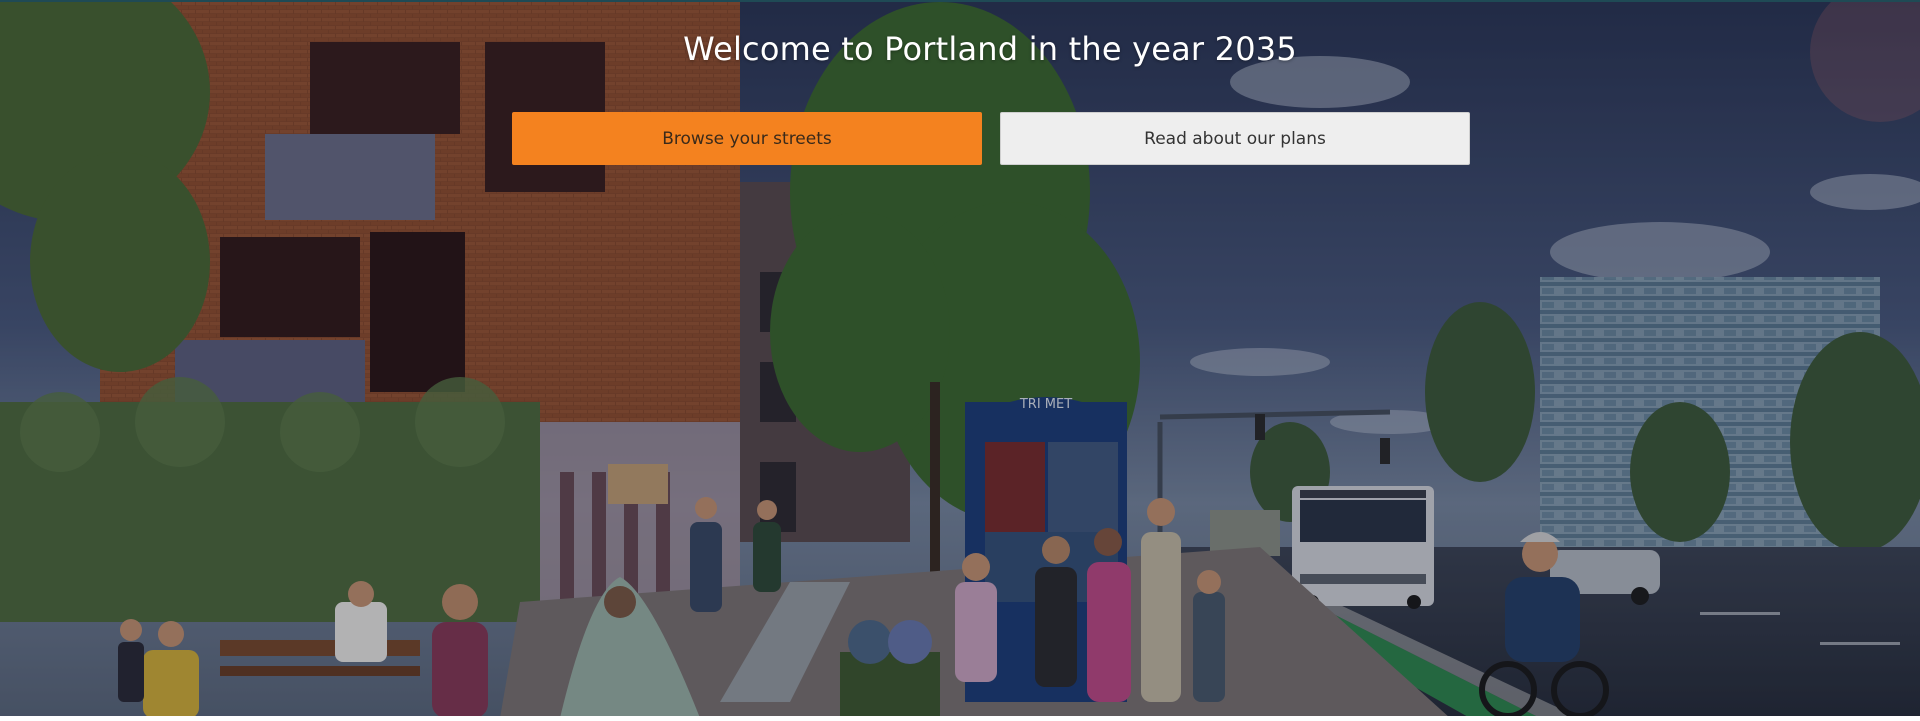  I want to click on bench, so click(320, 648).